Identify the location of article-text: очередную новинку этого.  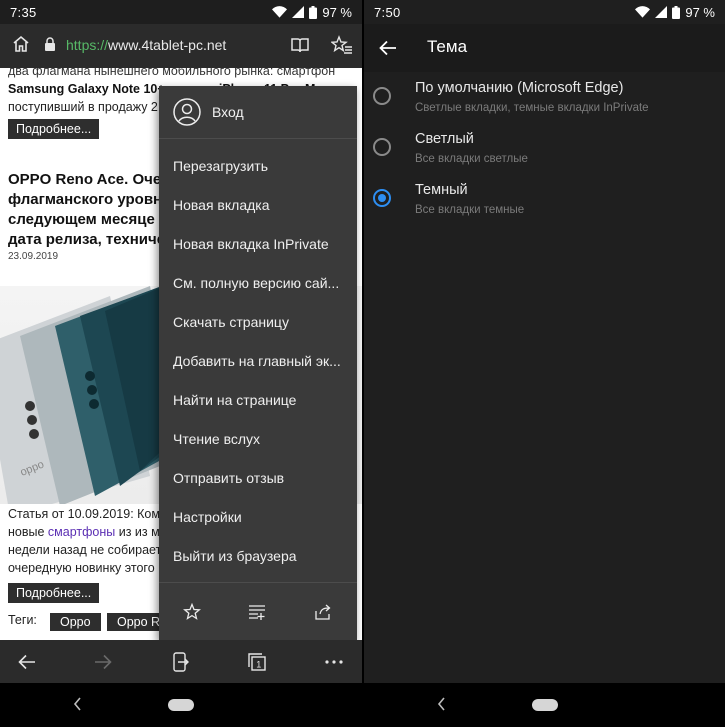
(81, 568).